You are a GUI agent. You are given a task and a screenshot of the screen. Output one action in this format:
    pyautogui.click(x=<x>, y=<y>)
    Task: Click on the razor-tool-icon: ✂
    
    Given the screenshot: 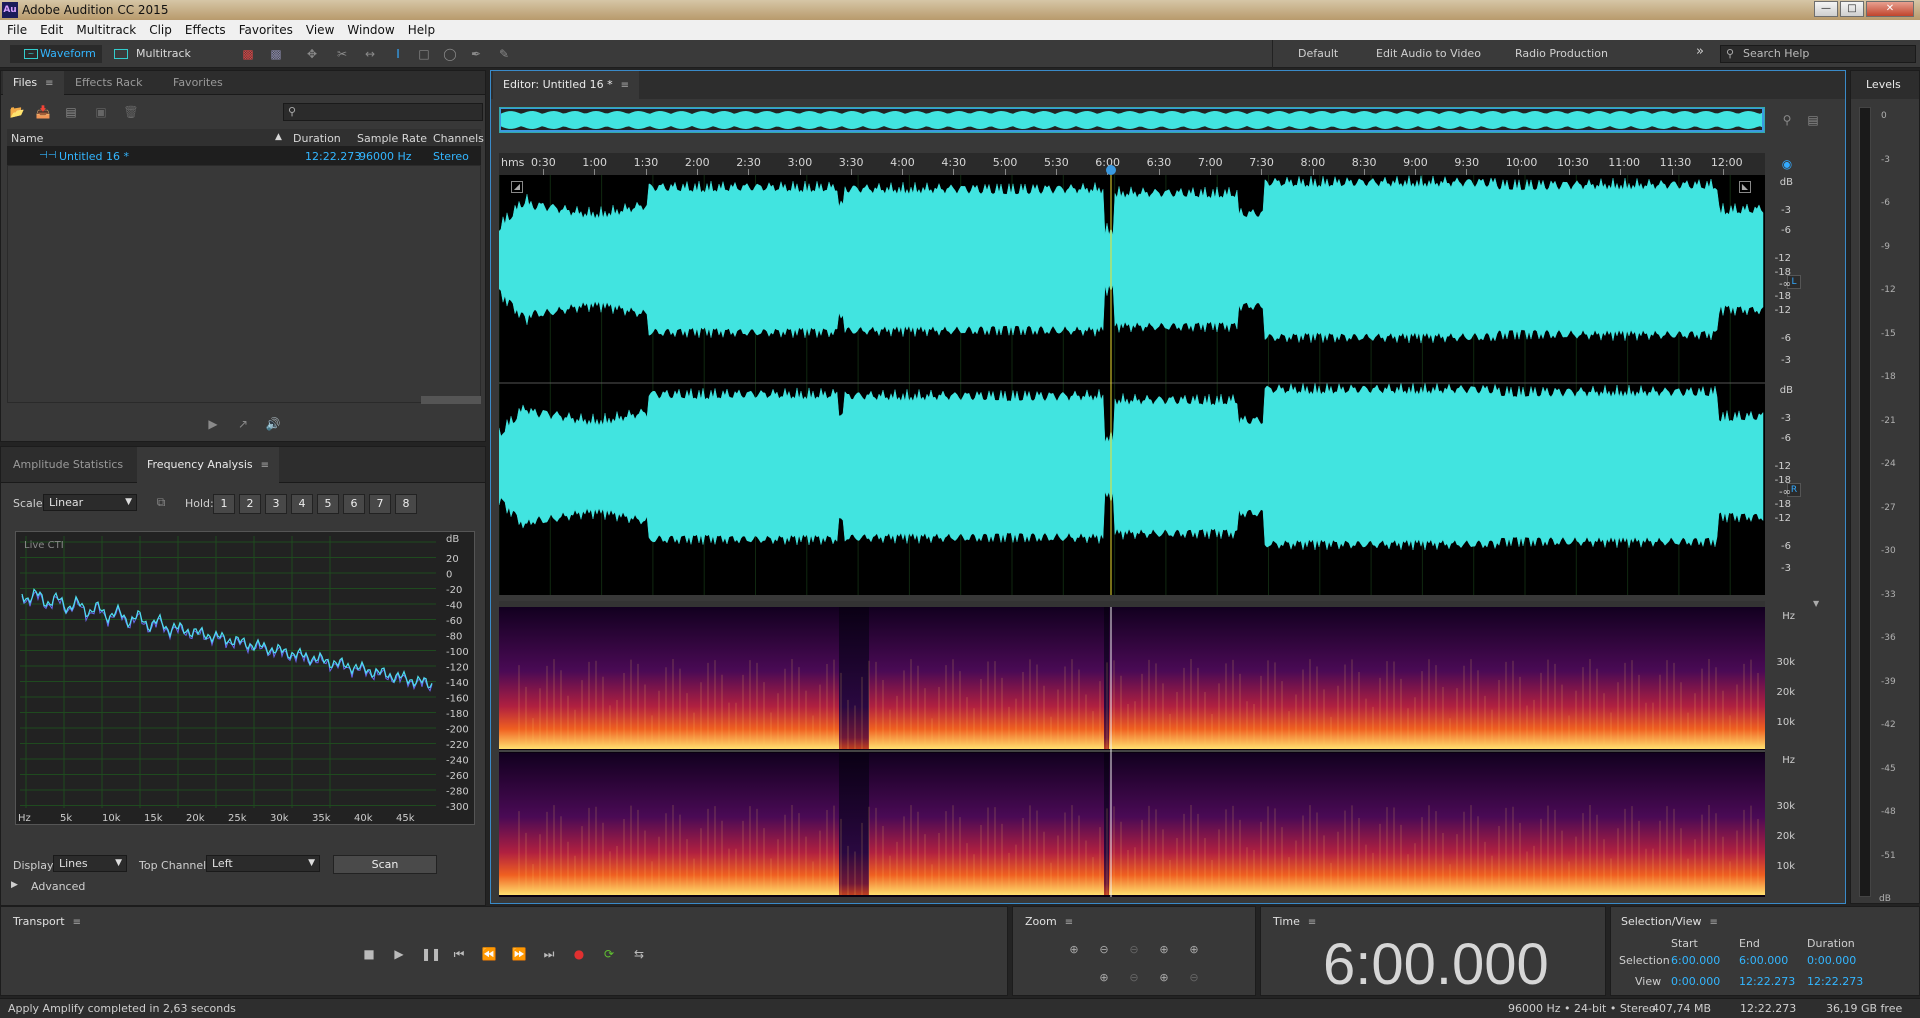 What is the action you would take?
    pyautogui.click(x=342, y=54)
    